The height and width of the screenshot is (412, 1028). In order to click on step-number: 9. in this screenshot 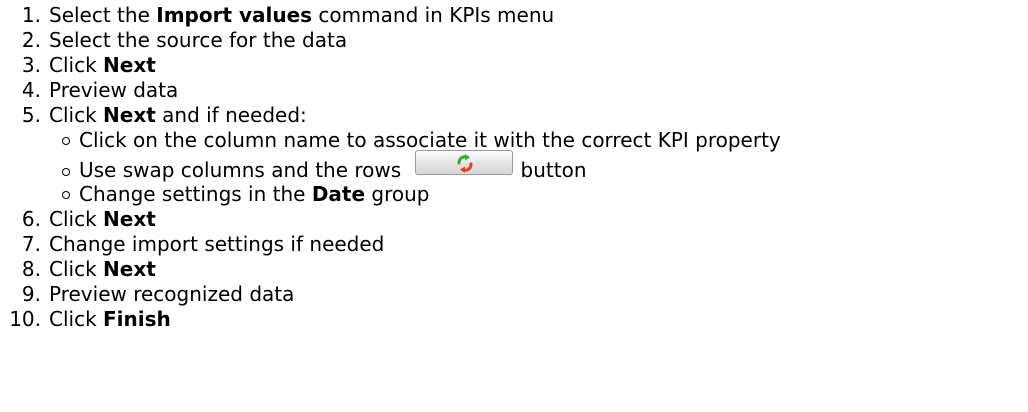, I will do `click(31, 294)`.